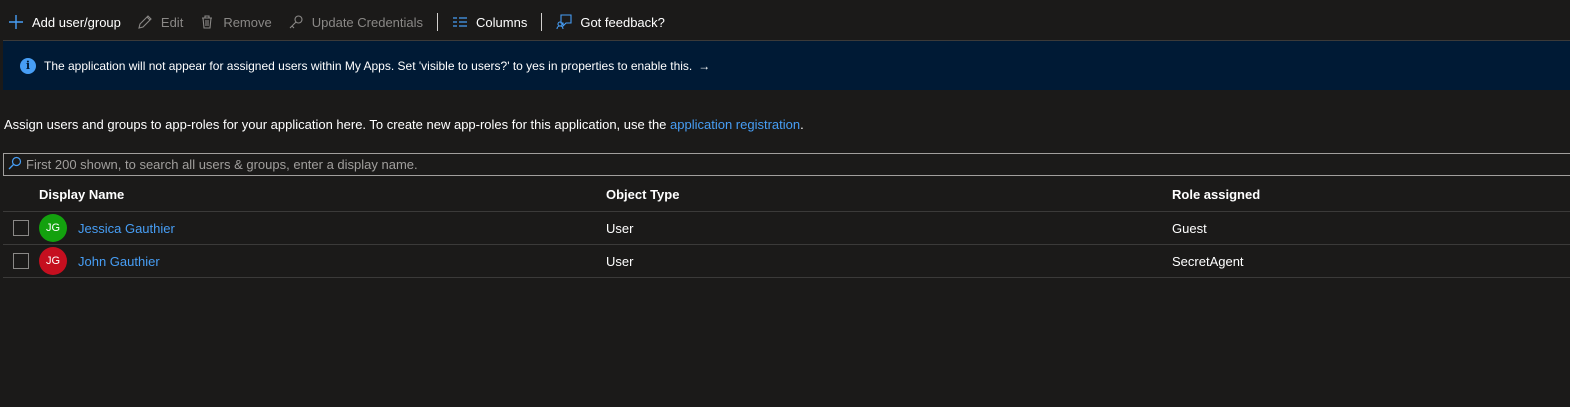 This screenshot has height=407, width=1570. What do you see at coordinates (704, 66) in the screenshot?
I see `arrow-right-icon: →` at bounding box center [704, 66].